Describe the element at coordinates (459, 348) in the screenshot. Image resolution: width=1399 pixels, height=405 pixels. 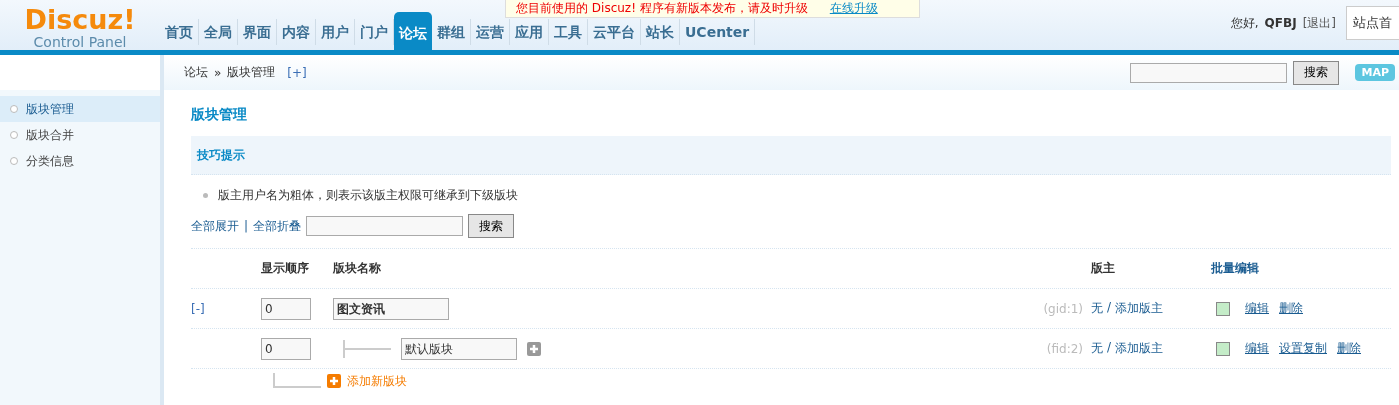
I see `name-field: 默认版块` at that location.